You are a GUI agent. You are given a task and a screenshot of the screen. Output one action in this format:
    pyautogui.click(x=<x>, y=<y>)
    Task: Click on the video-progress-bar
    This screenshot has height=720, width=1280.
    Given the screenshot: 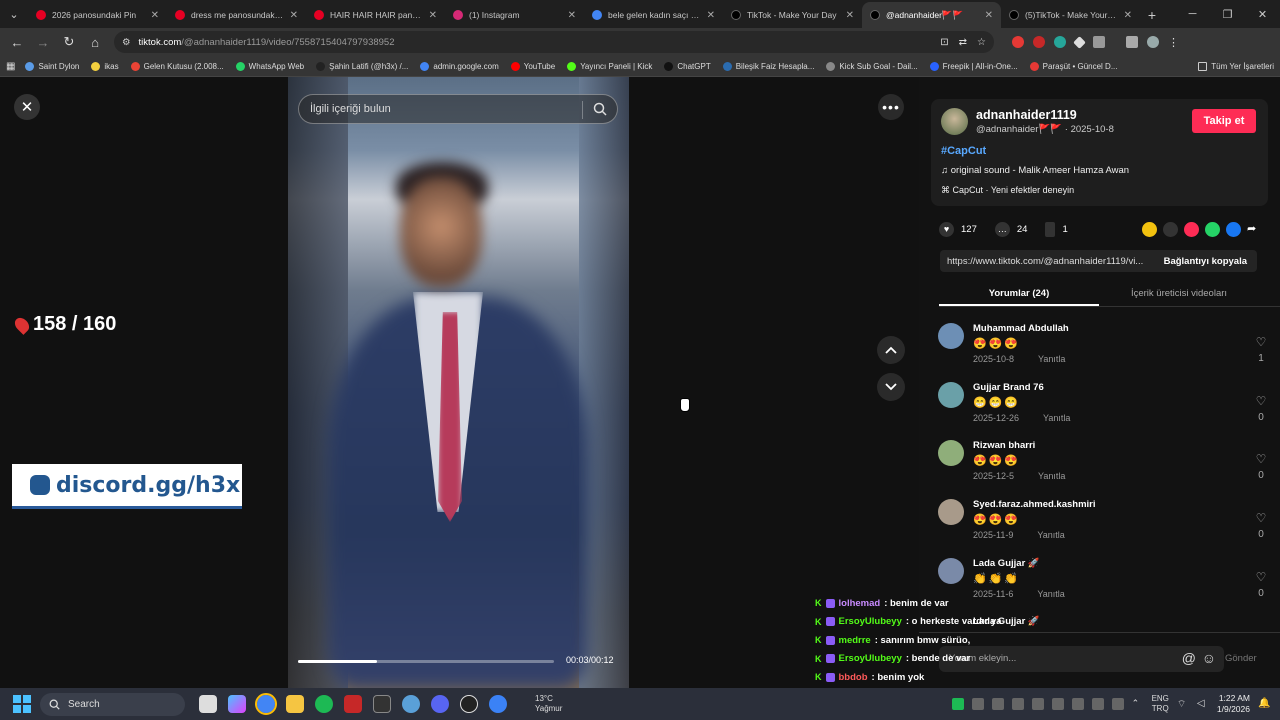 What is the action you would take?
    pyautogui.click(x=426, y=661)
    